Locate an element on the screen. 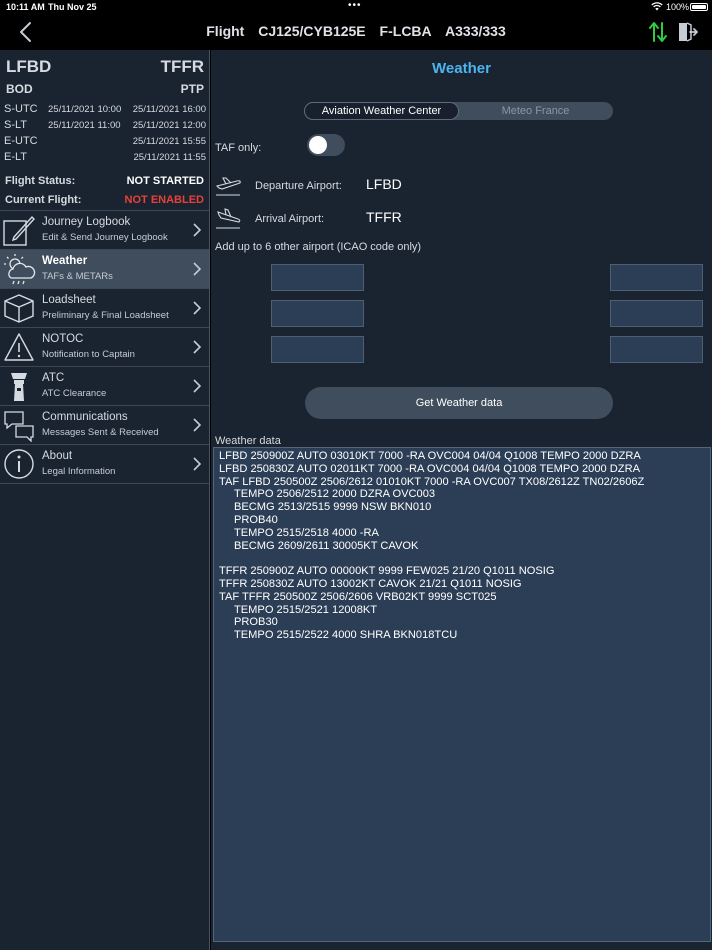 The width and height of the screenshot is (712, 950). chat-bubbles-icon is located at coordinates (19, 426).